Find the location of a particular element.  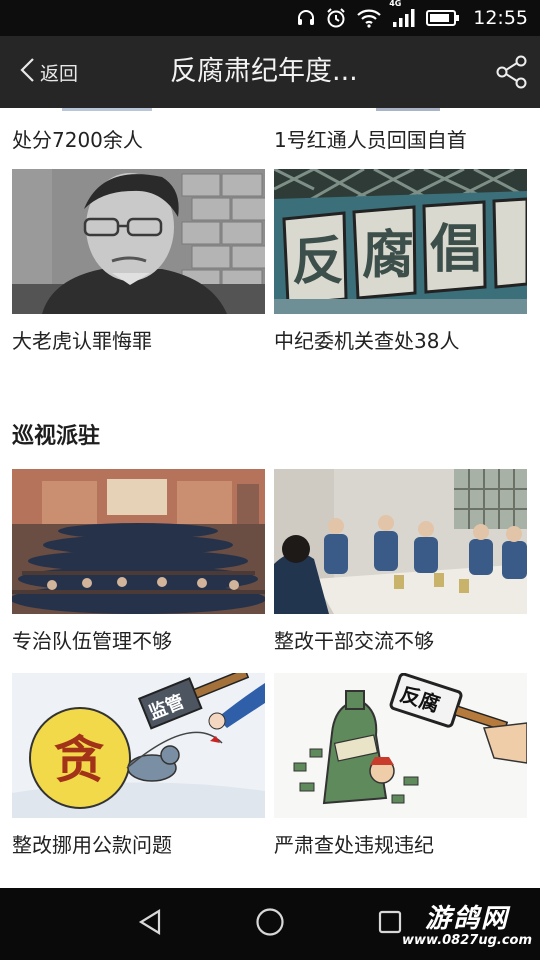

back-label: 返回 is located at coordinates (59, 73).